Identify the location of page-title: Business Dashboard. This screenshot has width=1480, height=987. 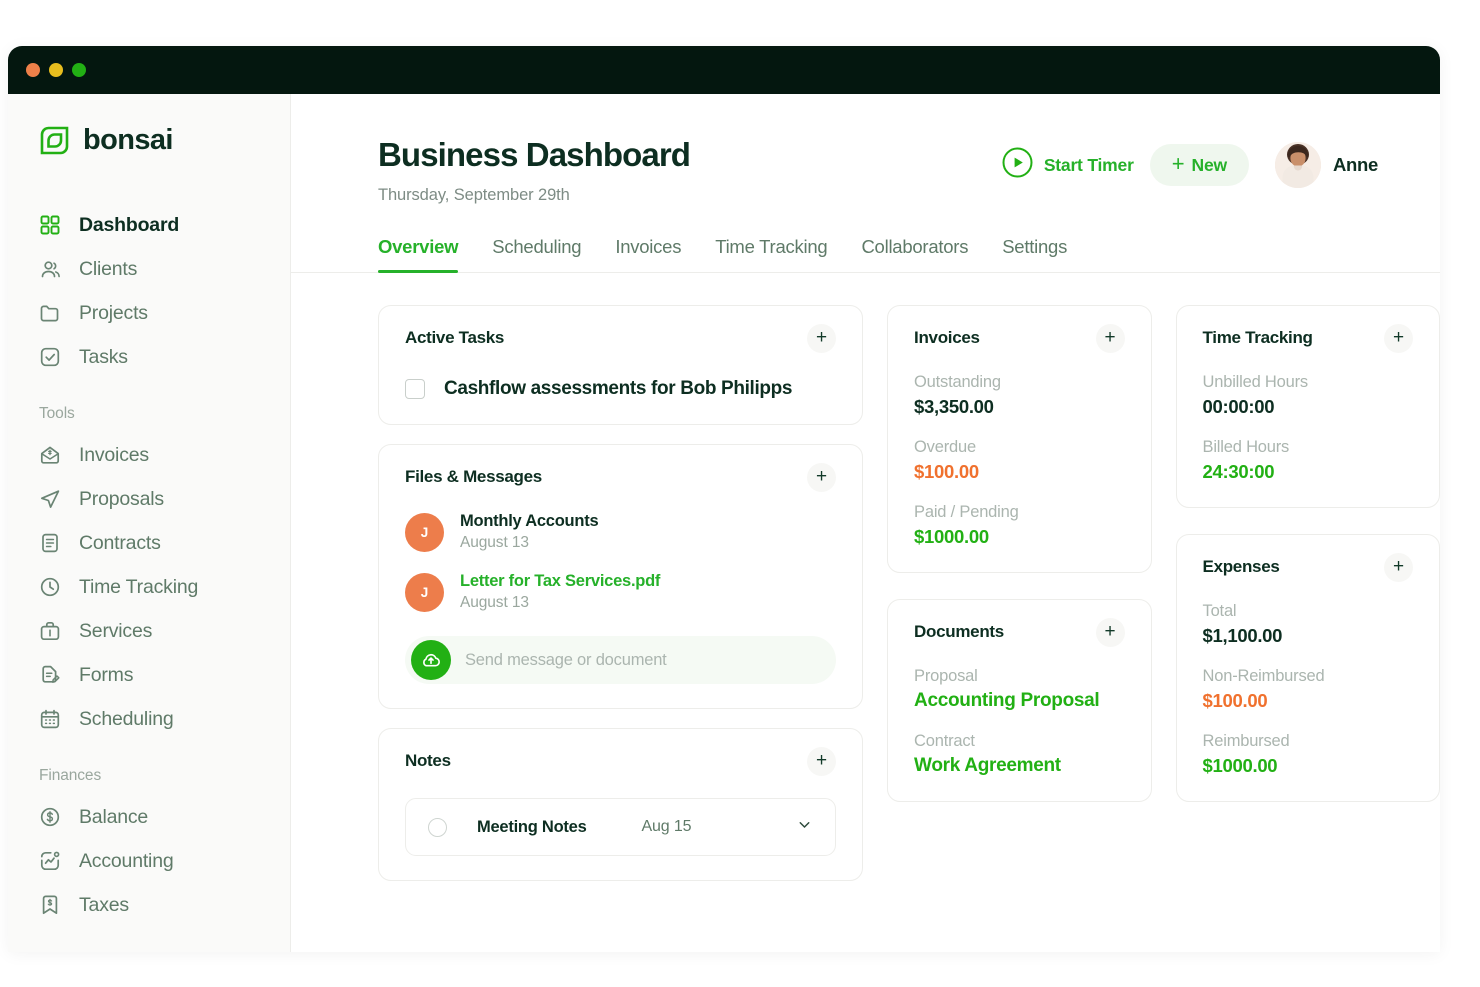
(534, 154).